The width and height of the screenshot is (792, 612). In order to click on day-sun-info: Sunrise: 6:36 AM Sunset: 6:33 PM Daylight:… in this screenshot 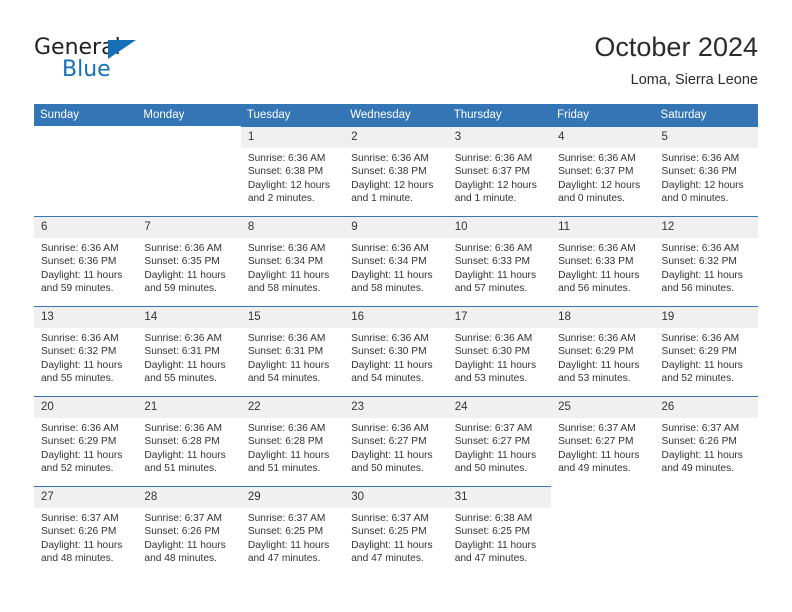, I will do `click(499, 266)`.